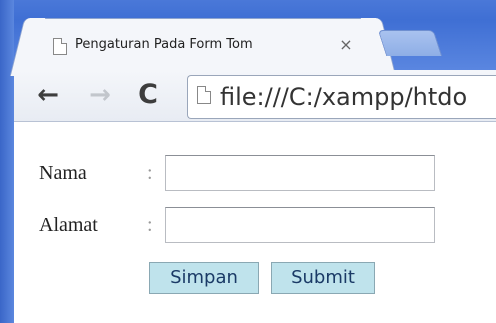 Image resolution: width=496 pixels, height=323 pixels. What do you see at coordinates (148, 95) in the screenshot?
I see `reload-icon: C` at bounding box center [148, 95].